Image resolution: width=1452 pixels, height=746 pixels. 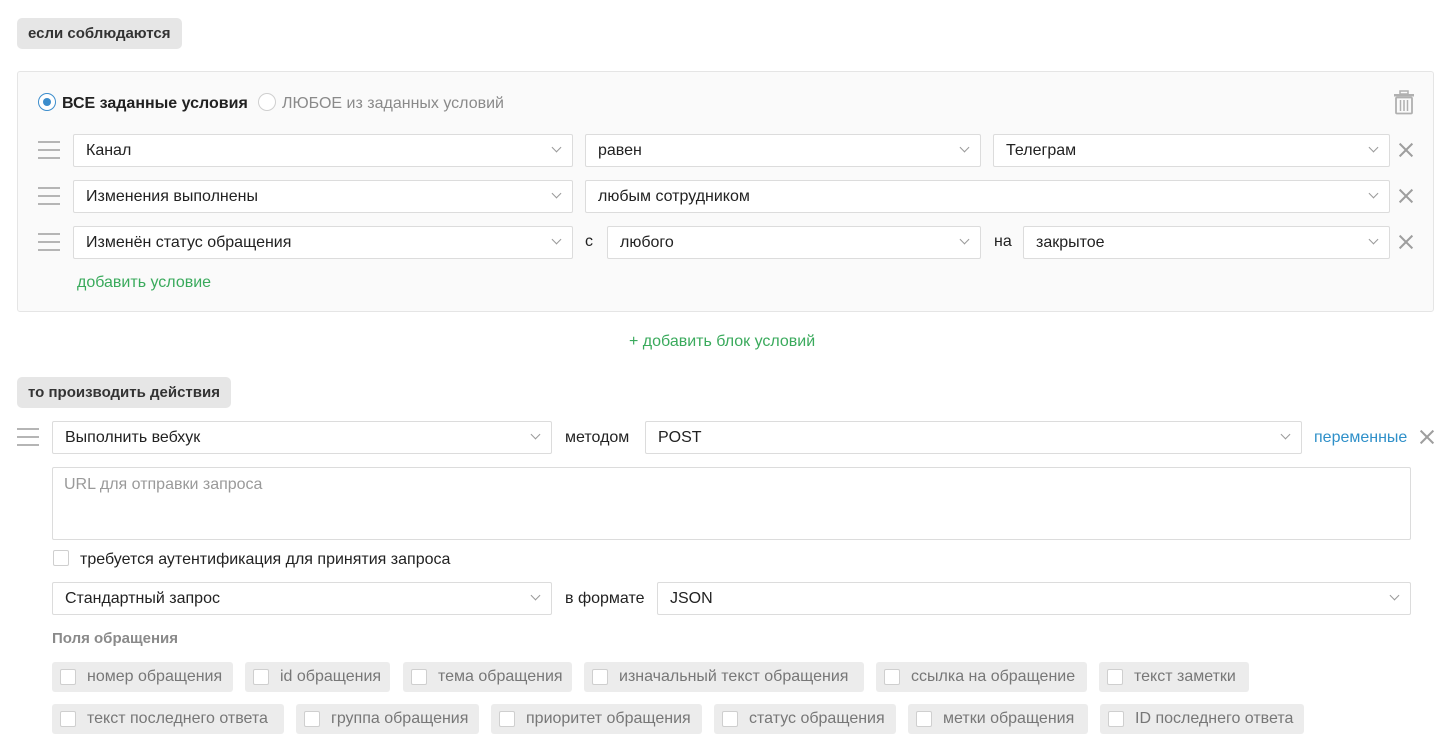 I want to click on condition-operator-select: равен, so click(x=783, y=150).